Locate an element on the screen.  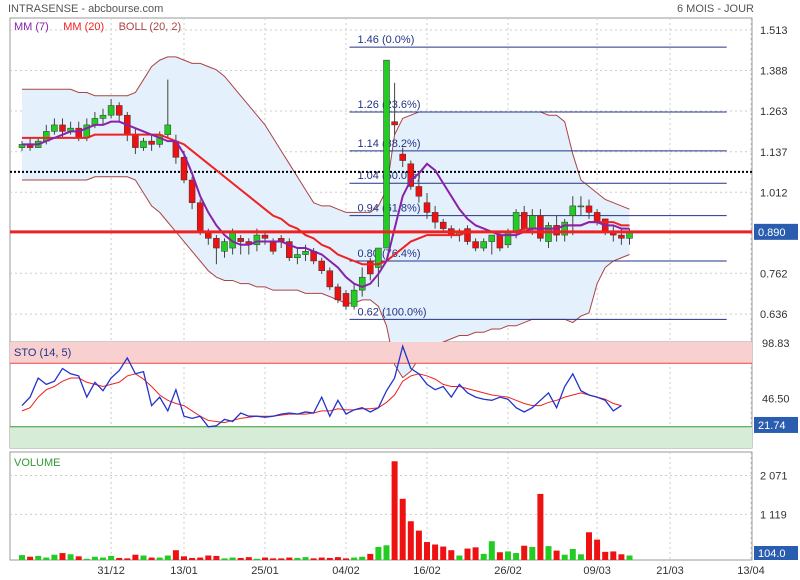
x-tick-label: 13/04 is located at coordinates (751, 571).